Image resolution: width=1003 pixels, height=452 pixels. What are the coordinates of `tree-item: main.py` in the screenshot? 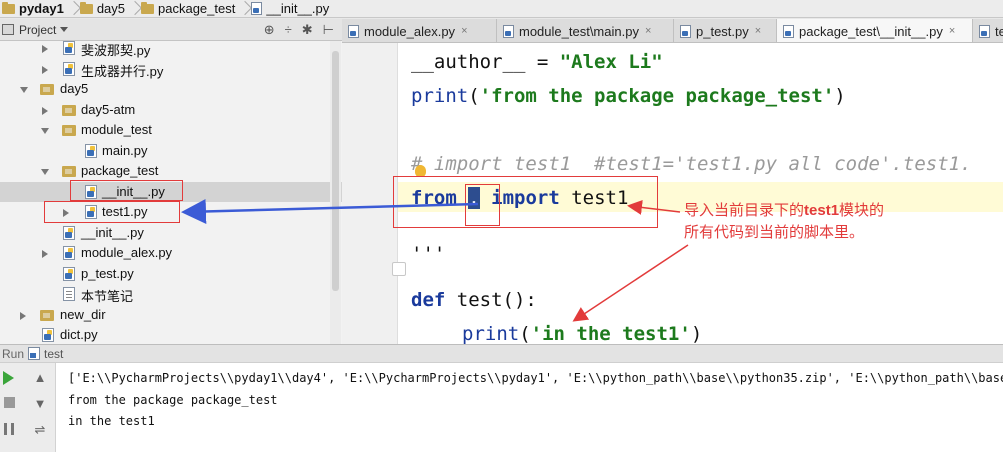 It's located at (171, 151).